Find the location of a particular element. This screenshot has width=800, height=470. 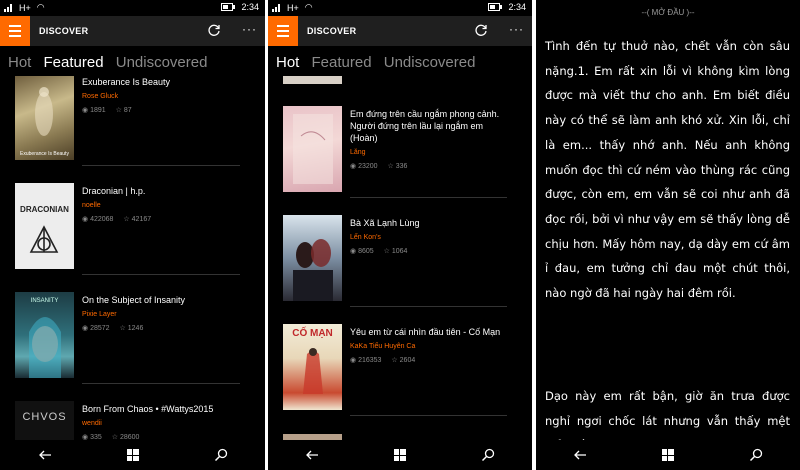

book-title: Bà Xã Lạnh Lùng is located at coordinates (385, 223).